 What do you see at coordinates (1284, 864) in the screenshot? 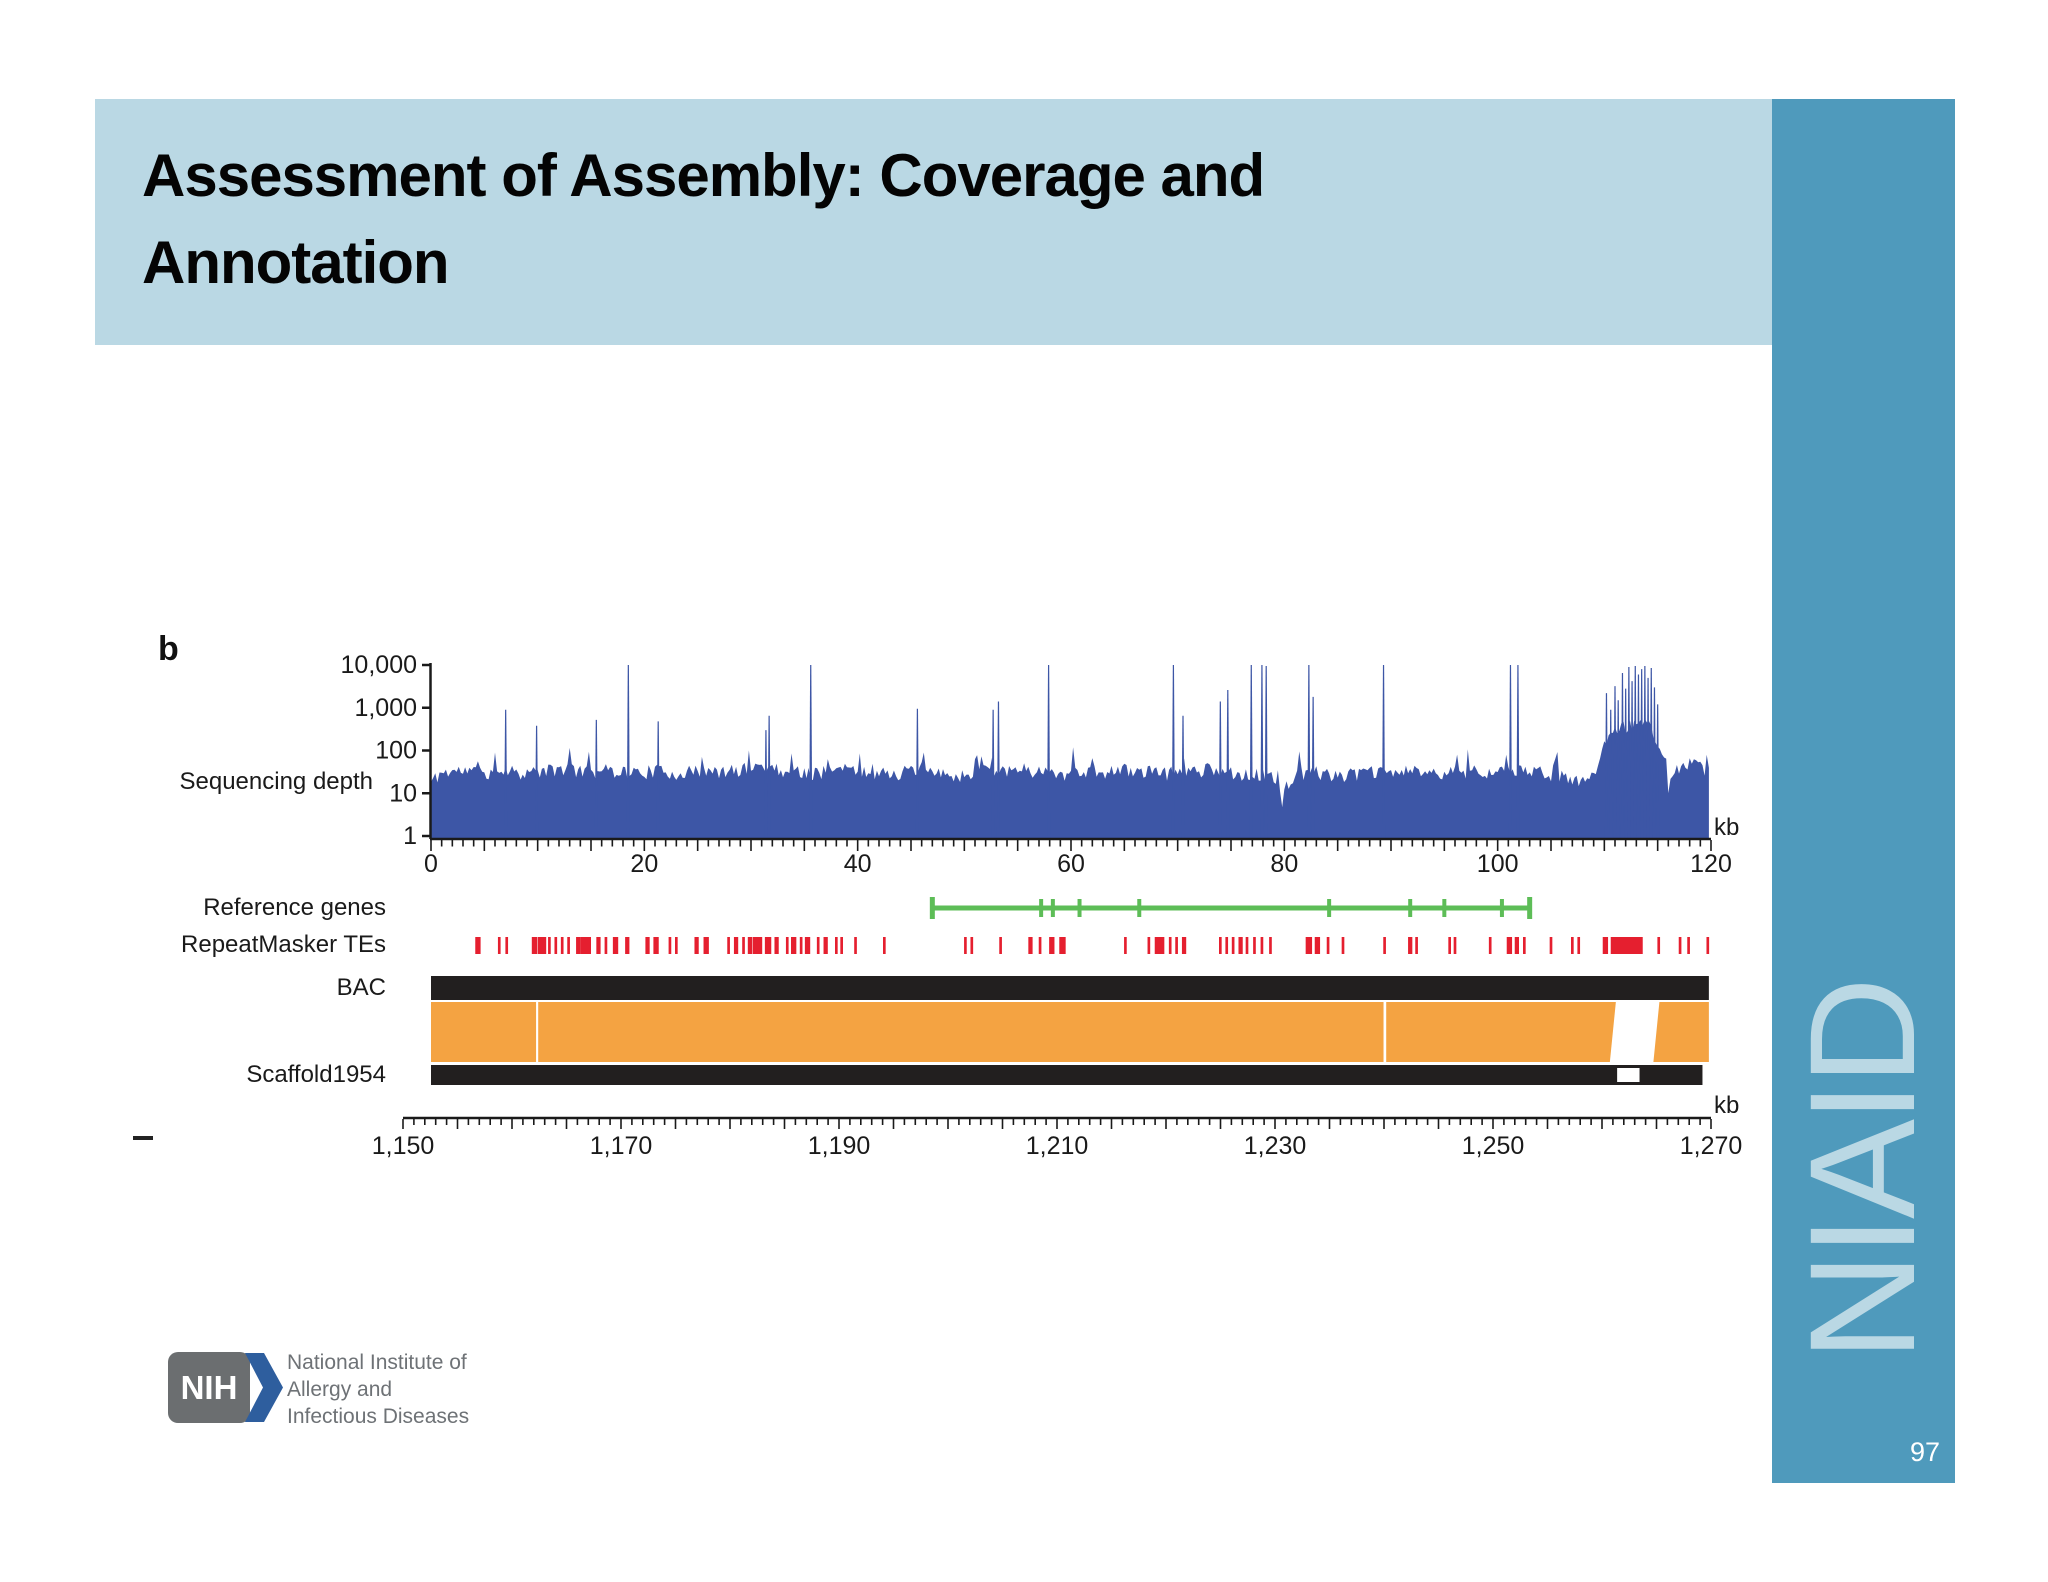
I see `svg-text: 80` at bounding box center [1284, 864].